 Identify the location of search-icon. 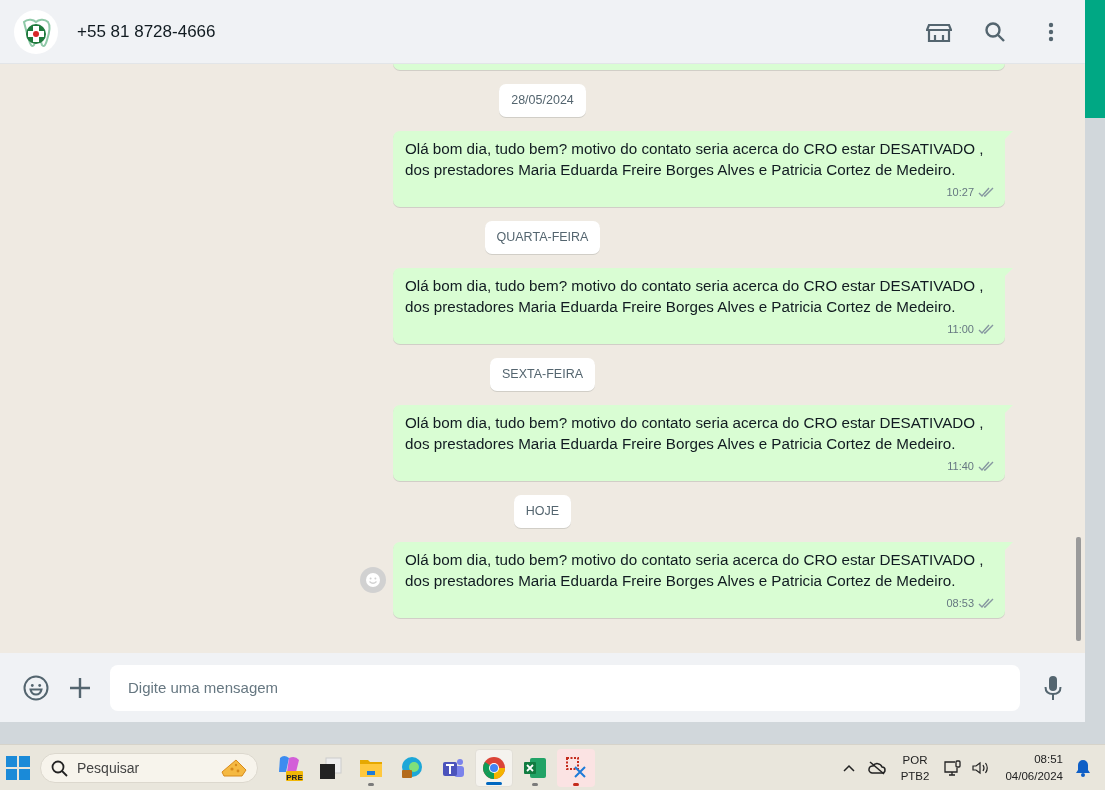
(59, 768).